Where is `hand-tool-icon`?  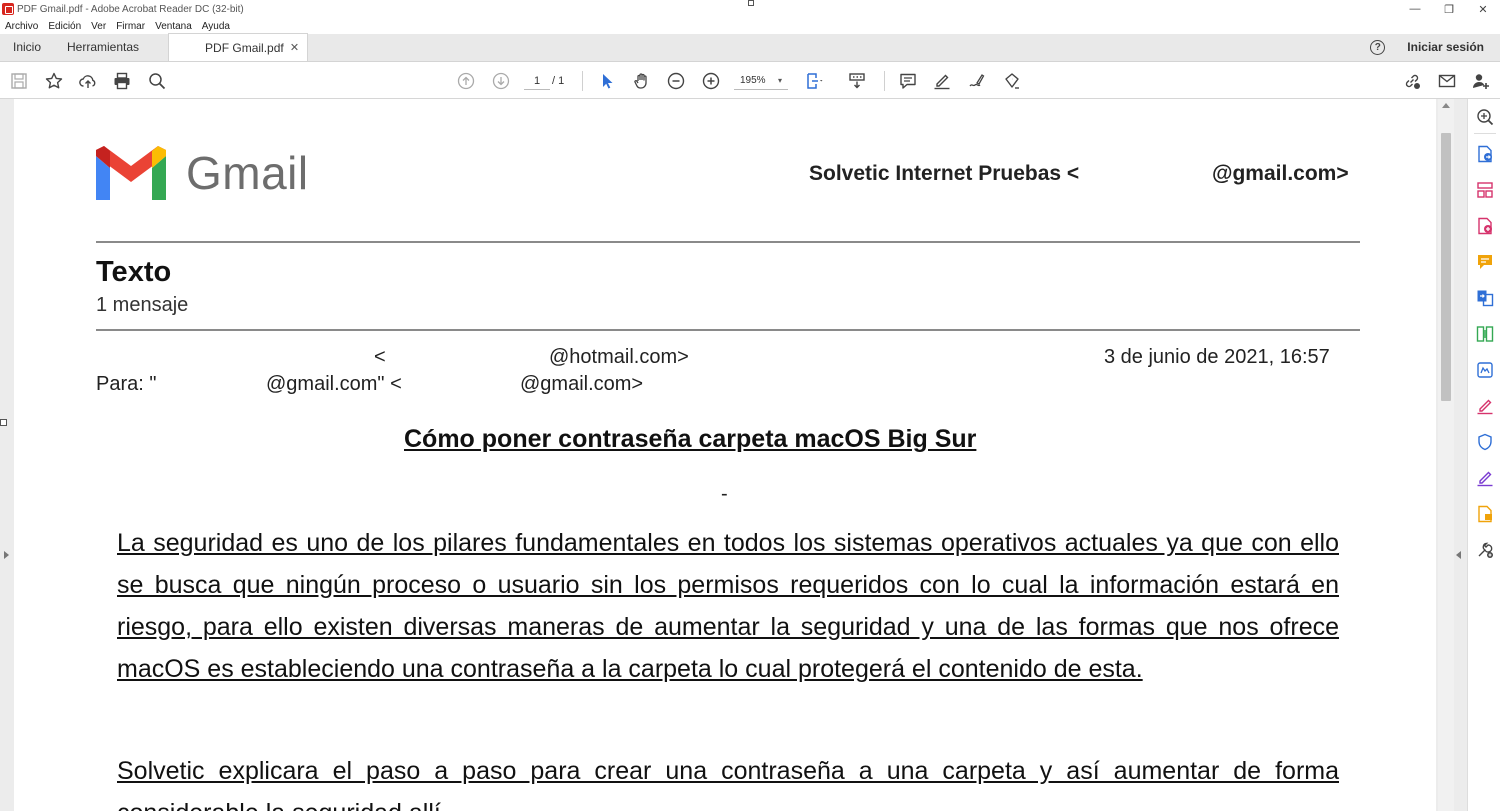 hand-tool-icon is located at coordinates (642, 81).